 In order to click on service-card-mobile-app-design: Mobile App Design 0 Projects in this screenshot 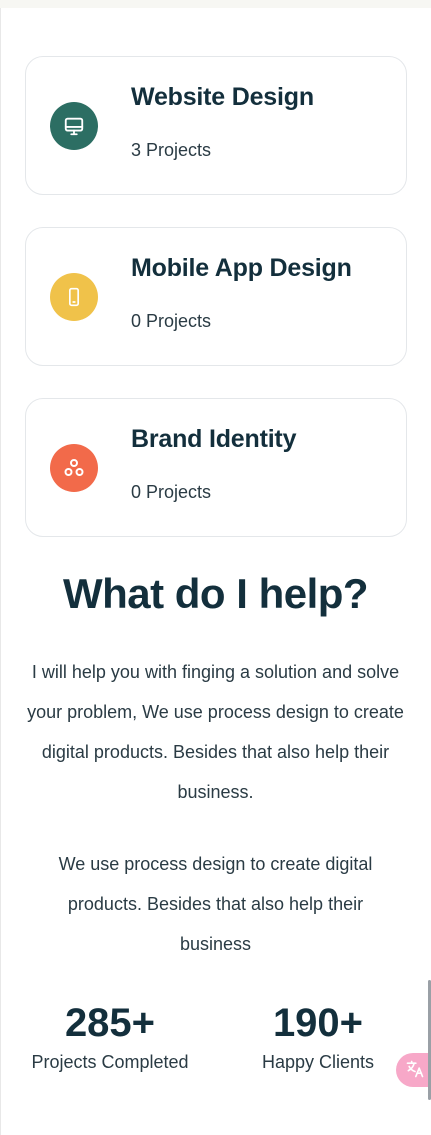, I will do `click(216, 296)`.